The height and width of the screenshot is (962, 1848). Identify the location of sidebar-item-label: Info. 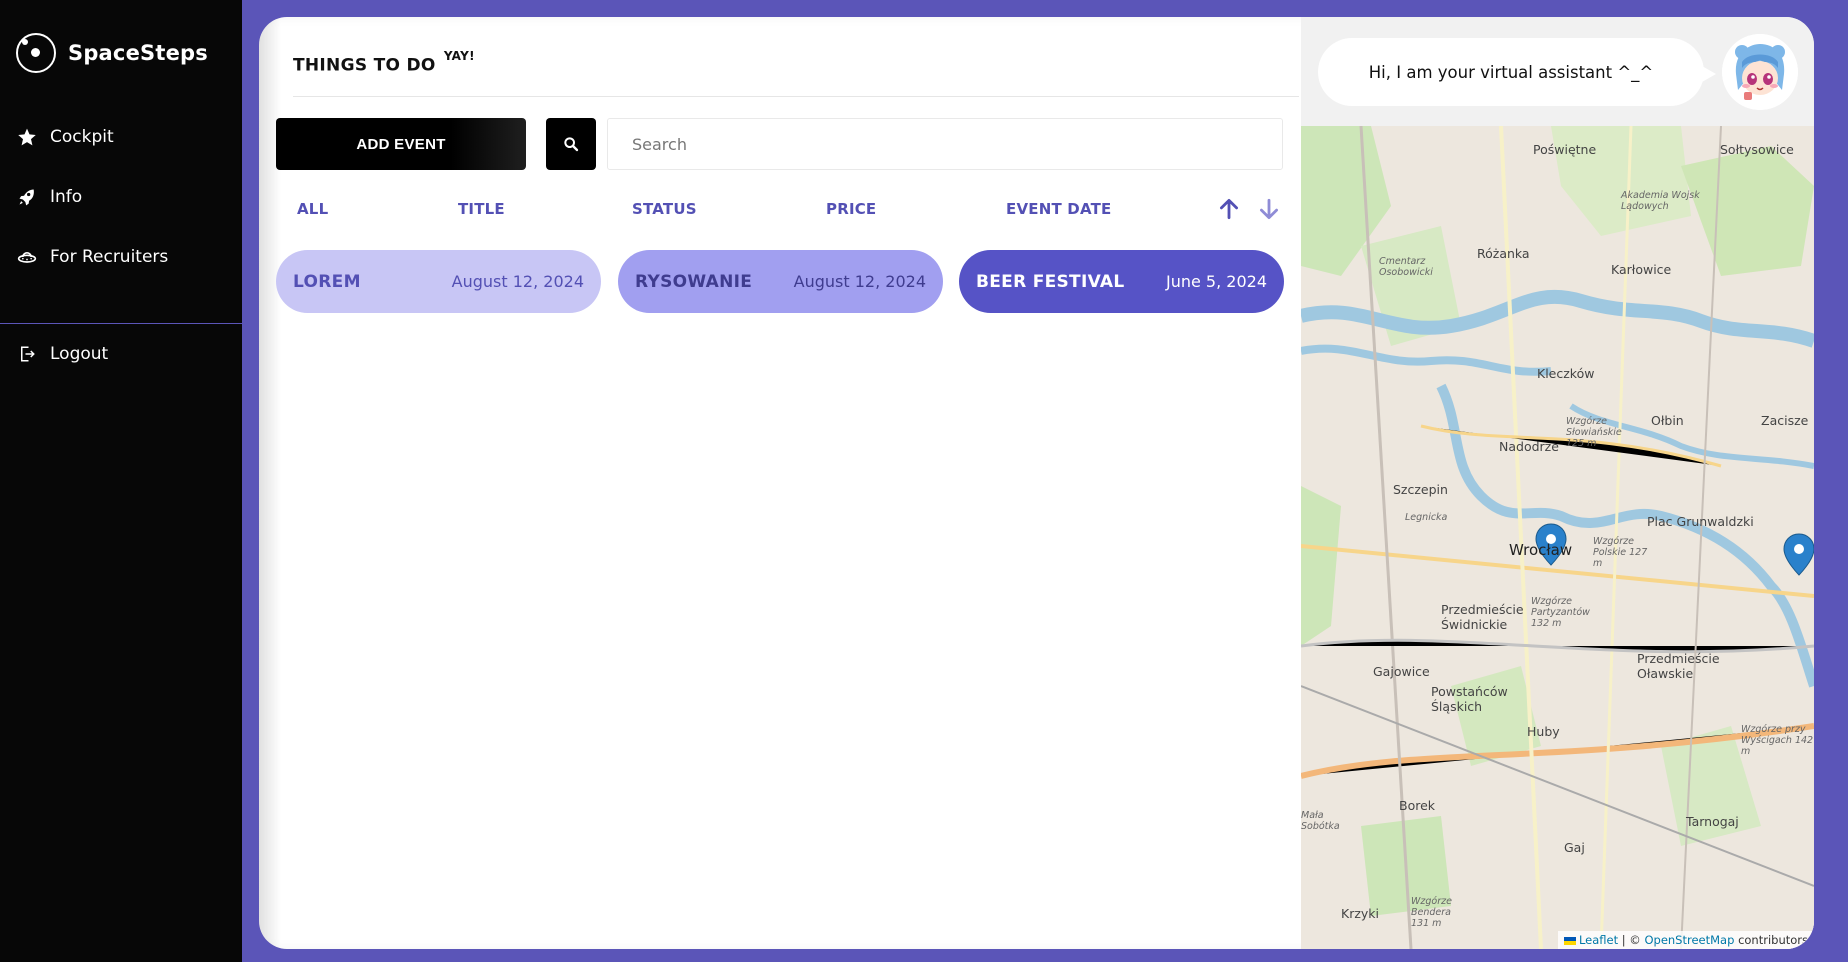
(66, 197).